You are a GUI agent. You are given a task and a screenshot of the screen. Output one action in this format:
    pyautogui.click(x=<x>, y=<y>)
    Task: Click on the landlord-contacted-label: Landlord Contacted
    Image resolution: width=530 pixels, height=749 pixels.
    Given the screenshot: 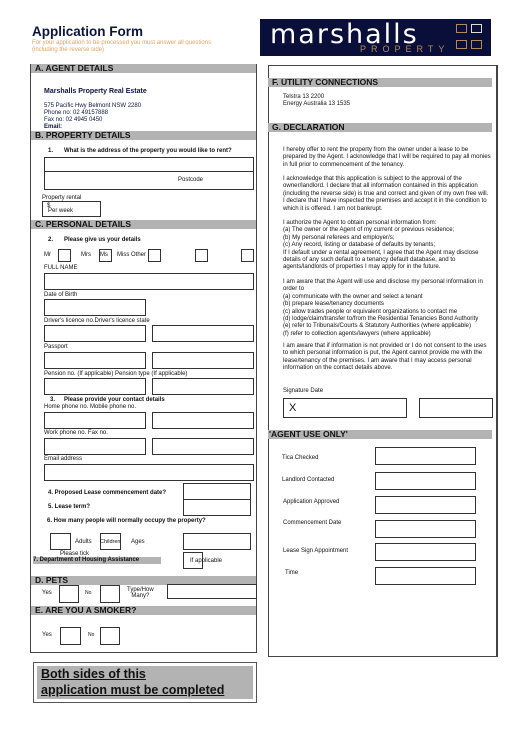 What is the action you would take?
    pyautogui.click(x=308, y=480)
    